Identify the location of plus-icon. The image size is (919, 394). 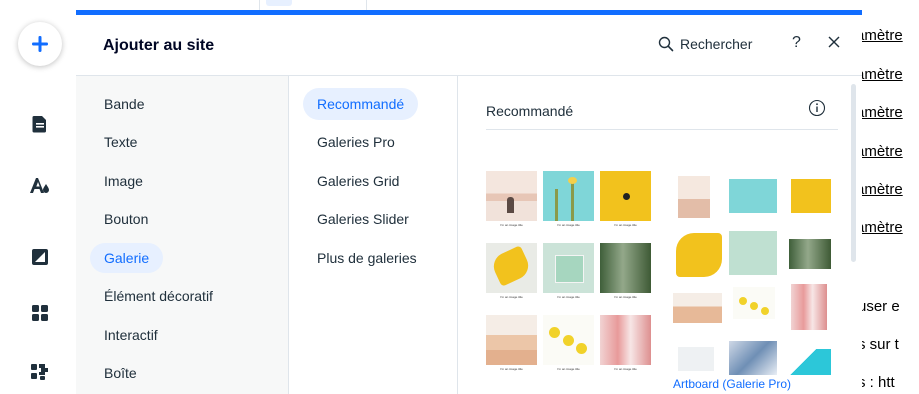
(40, 44).